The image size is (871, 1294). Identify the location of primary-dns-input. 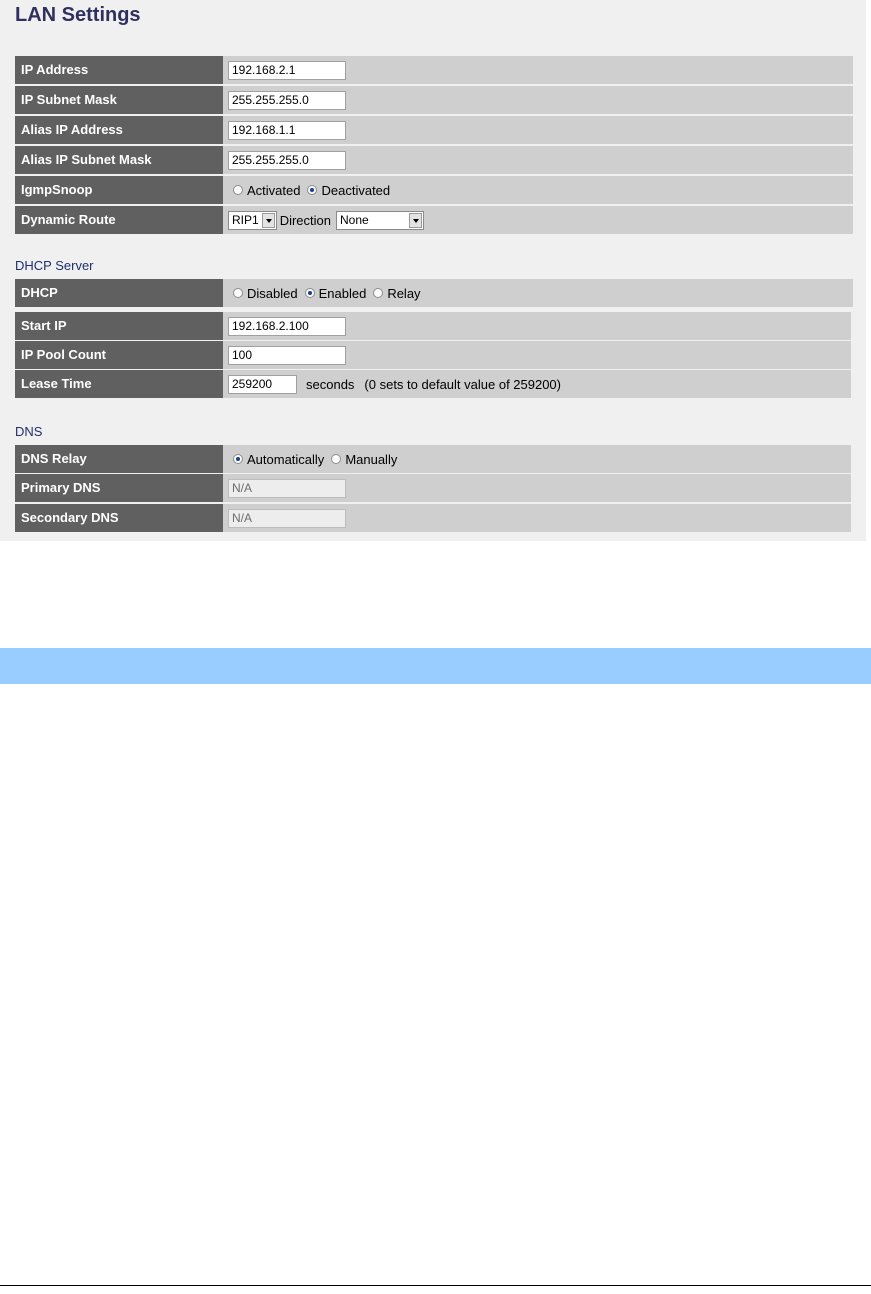
(287, 488).